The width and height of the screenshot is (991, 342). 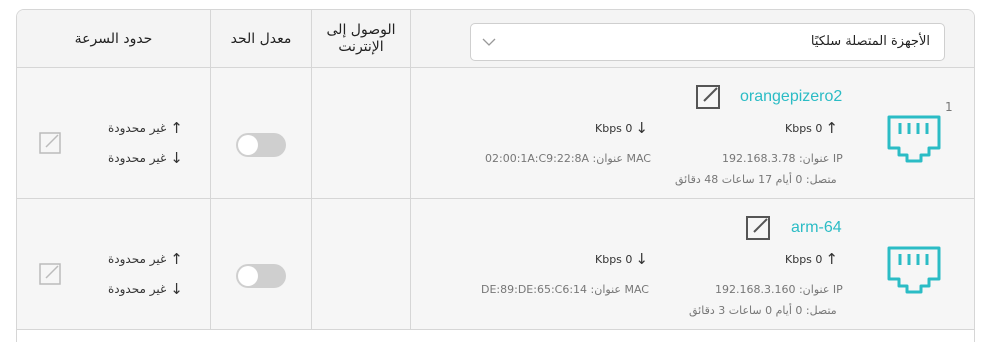 I want to click on mac-address: MAC عنوان: DE:89:DE:65:C6:14, so click(x=565, y=289).